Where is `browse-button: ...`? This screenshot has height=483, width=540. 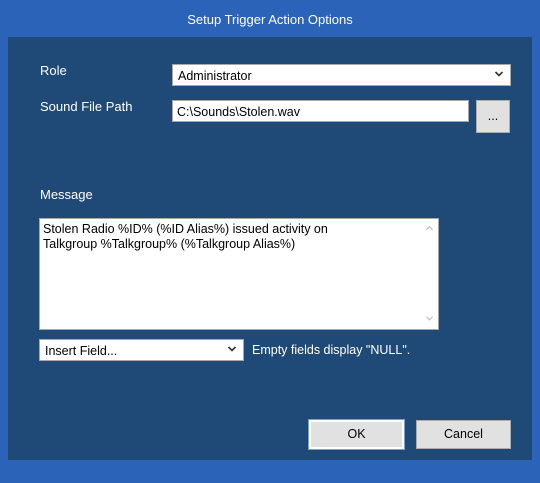 browse-button: ... is located at coordinates (493, 116).